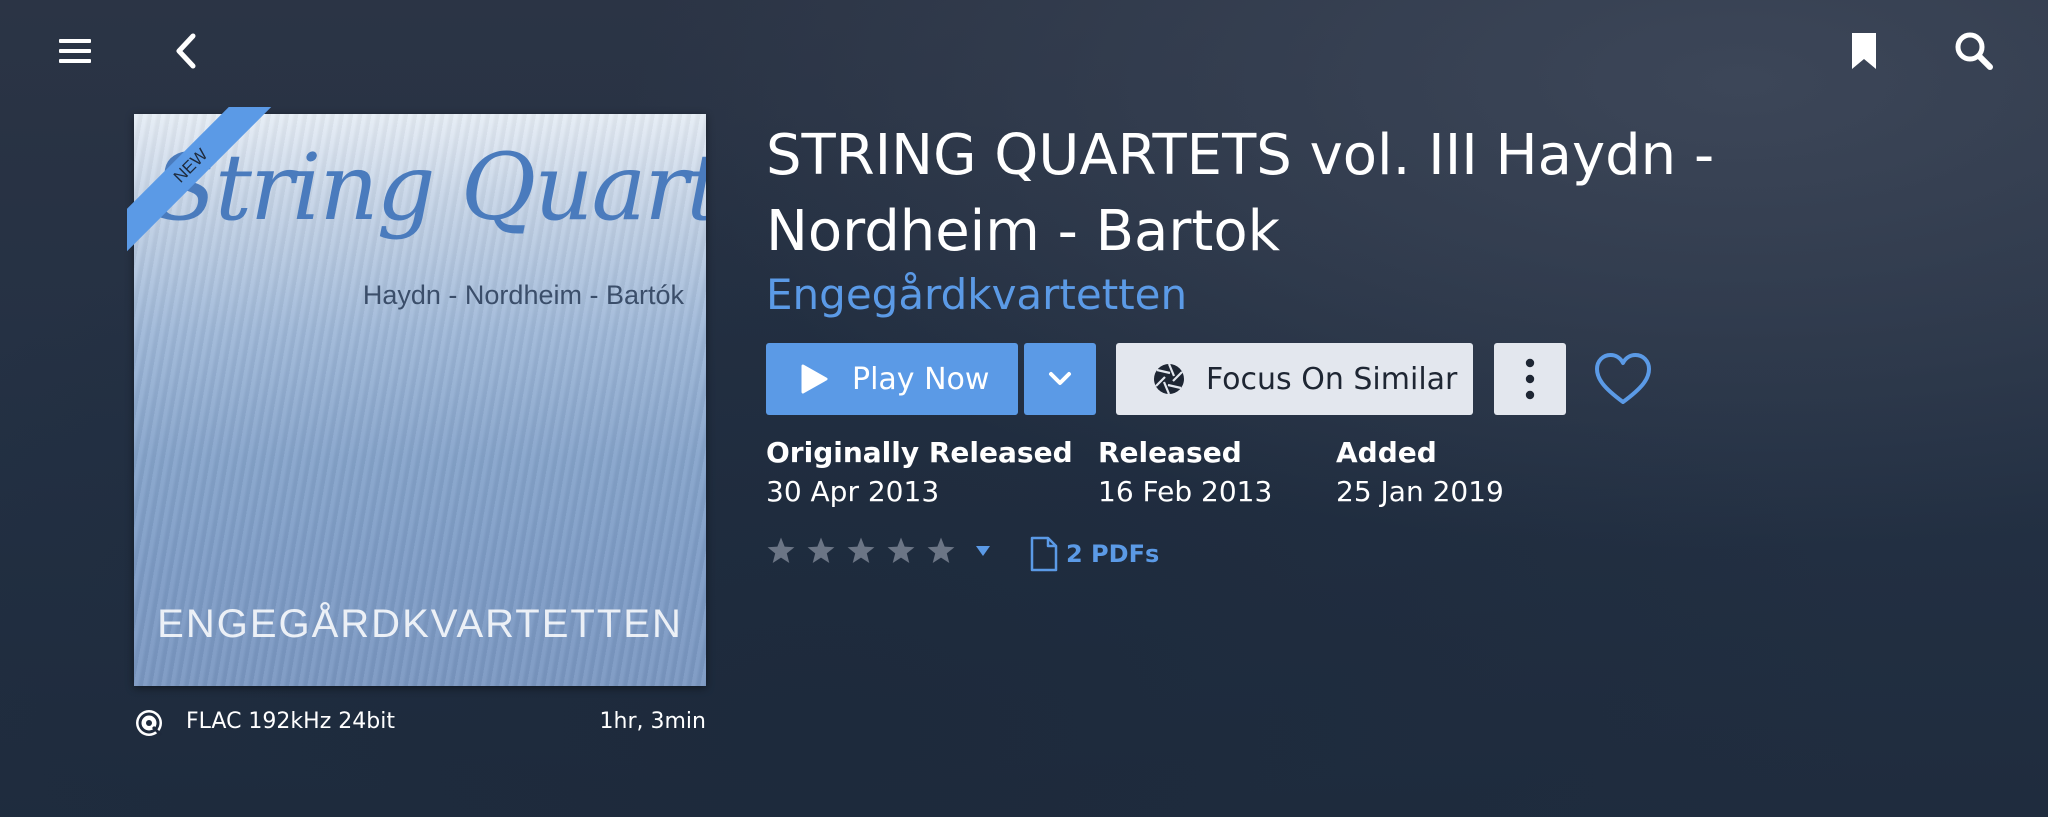  I want to click on focus-on-similar-label: Focus On Similar, so click(1332, 379).